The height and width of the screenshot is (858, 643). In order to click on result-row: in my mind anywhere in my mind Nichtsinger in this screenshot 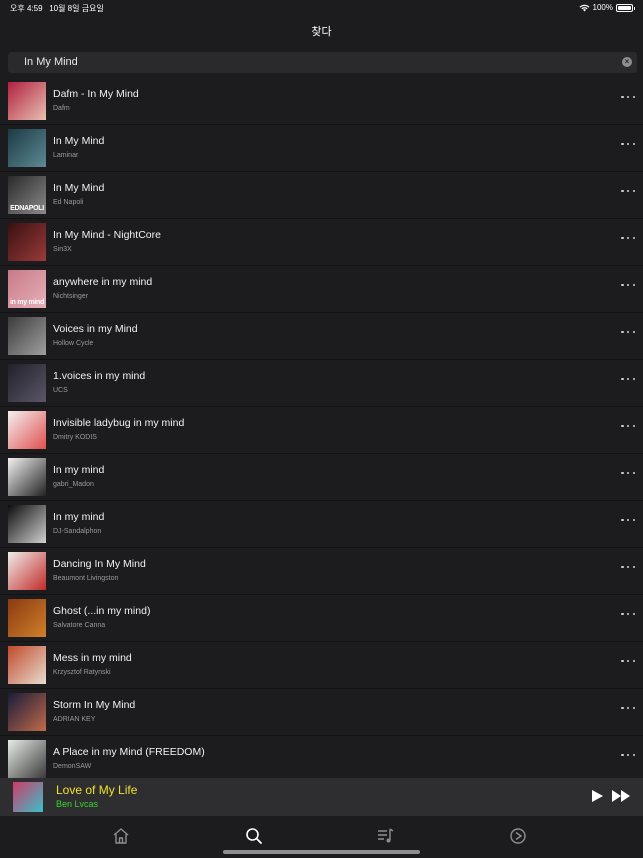, I will do `click(321, 289)`.